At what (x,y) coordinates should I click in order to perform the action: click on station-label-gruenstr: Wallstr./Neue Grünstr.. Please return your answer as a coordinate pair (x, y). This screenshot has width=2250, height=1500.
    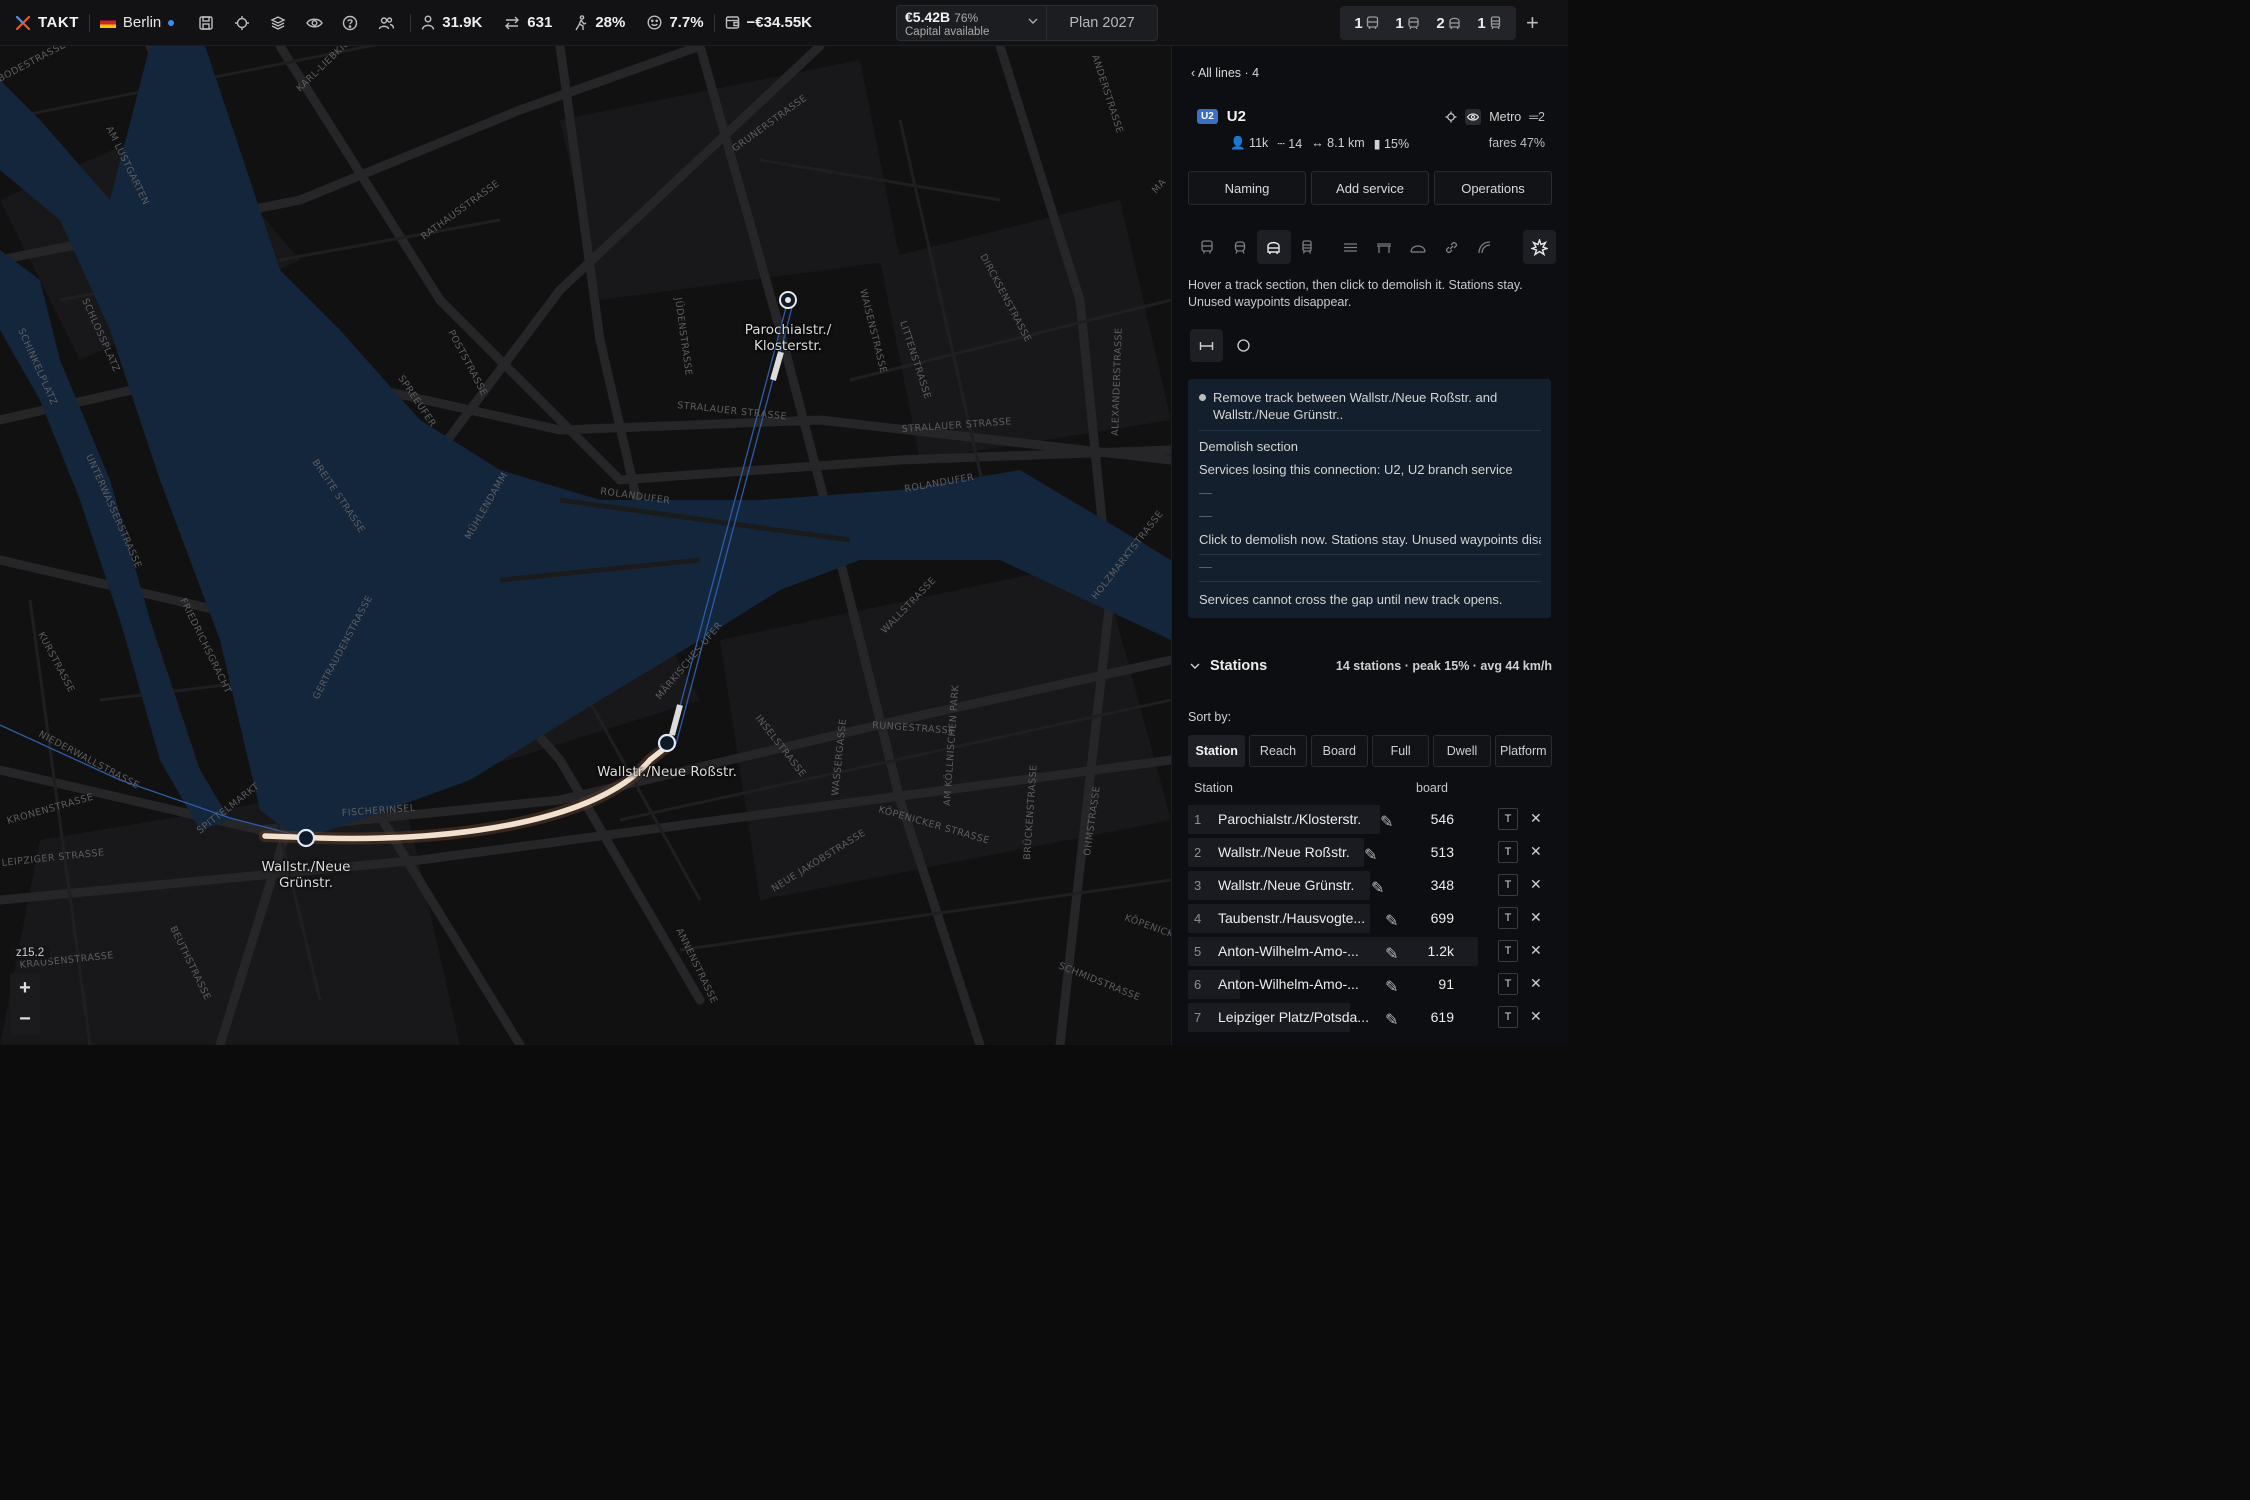
    Looking at the image, I should click on (306, 875).